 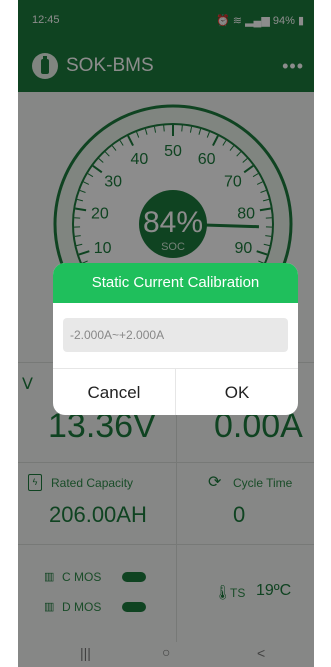 What do you see at coordinates (175, 335) in the screenshot?
I see `calibration-input` at bounding box center [175, 335].